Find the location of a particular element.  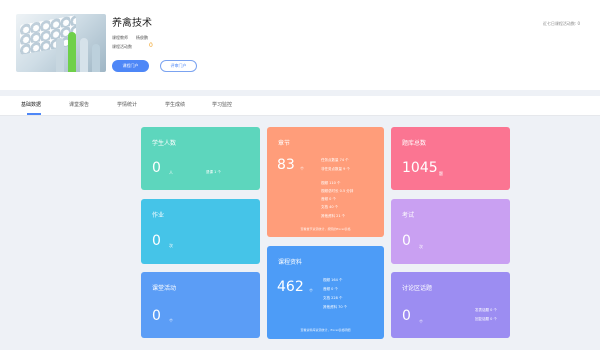

tab-learning-stats: 学情统计 is located at coordinates (127, 104).